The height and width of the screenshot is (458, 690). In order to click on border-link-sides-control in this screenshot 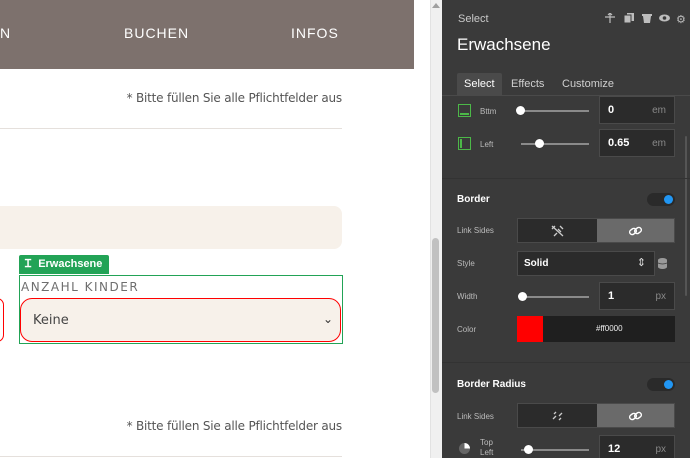, I will do `click(596, 230)`.